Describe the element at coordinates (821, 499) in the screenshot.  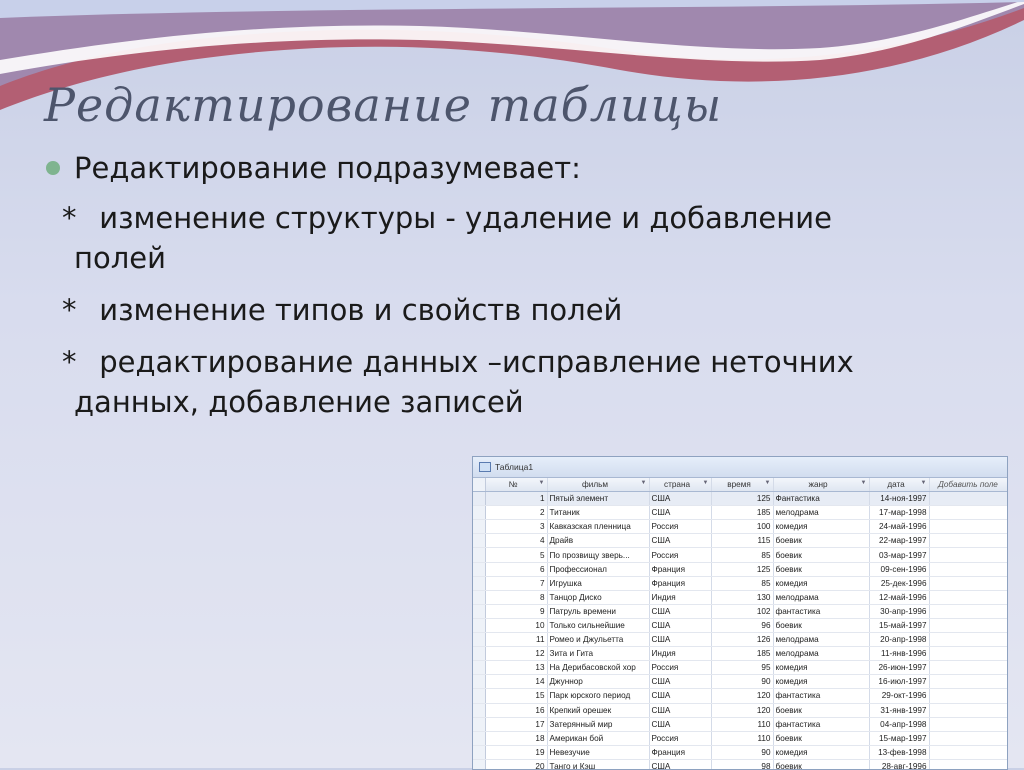
I see `table-cell: Фантастика` at that location.